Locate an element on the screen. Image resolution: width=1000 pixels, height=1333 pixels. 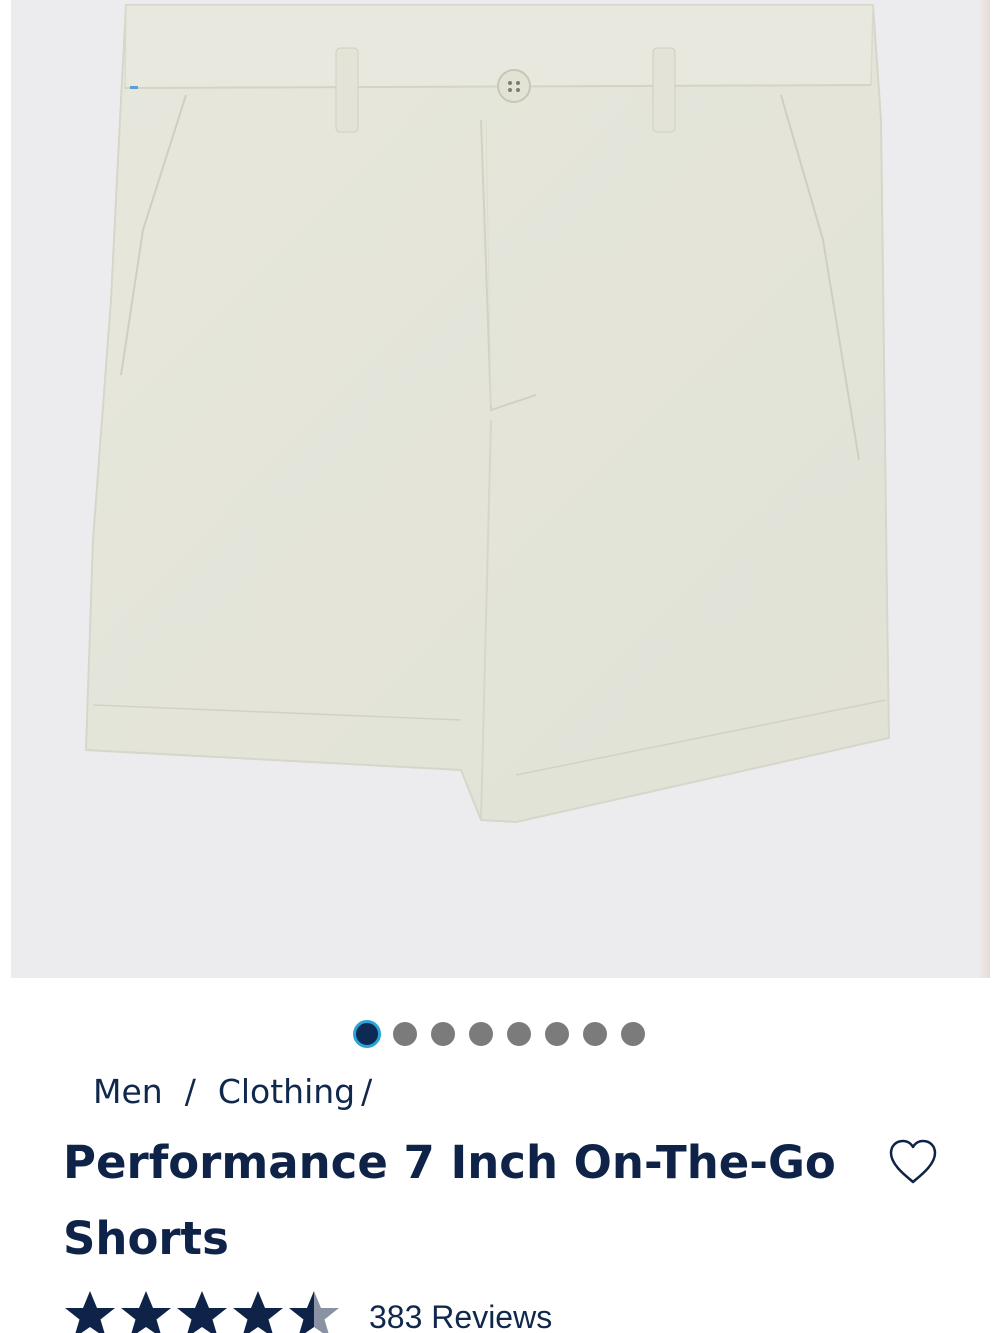
breadcrumb-link-men: Men is located at coordinates (128, 1091).